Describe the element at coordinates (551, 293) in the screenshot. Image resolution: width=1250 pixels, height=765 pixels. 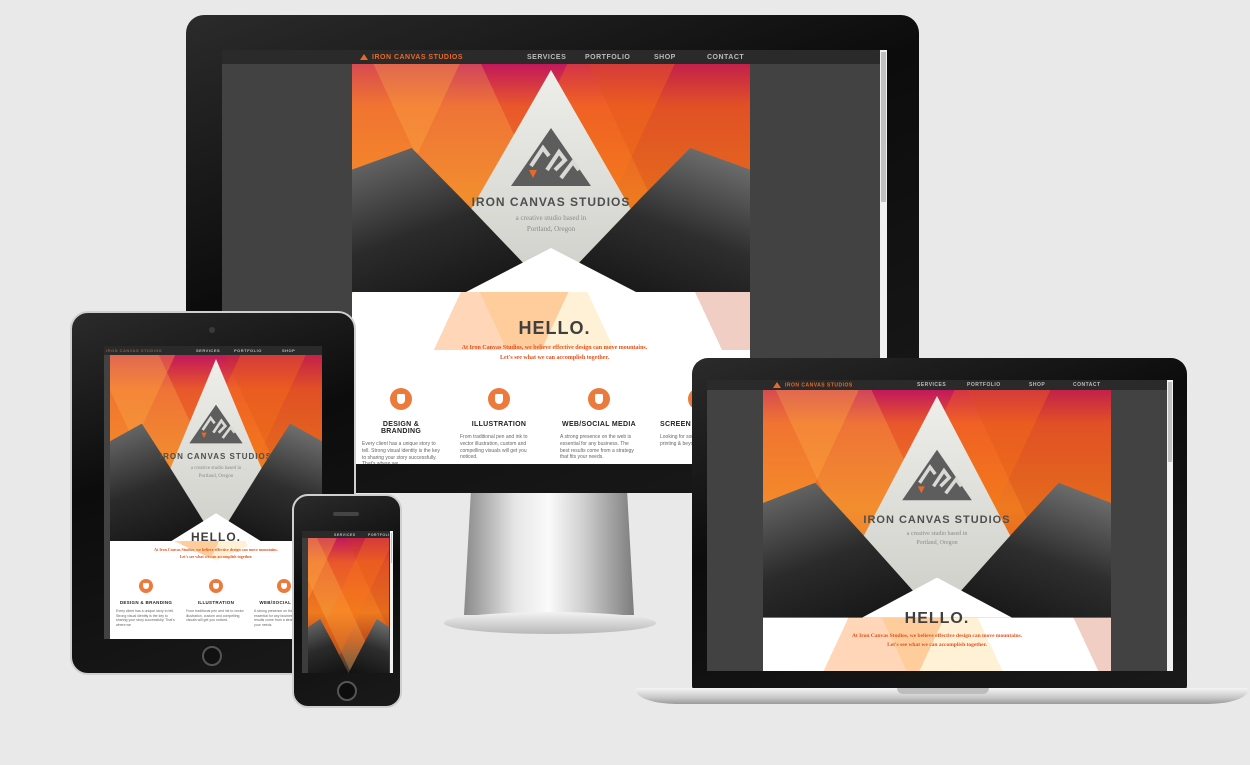
I see `content-bottom` at that location.